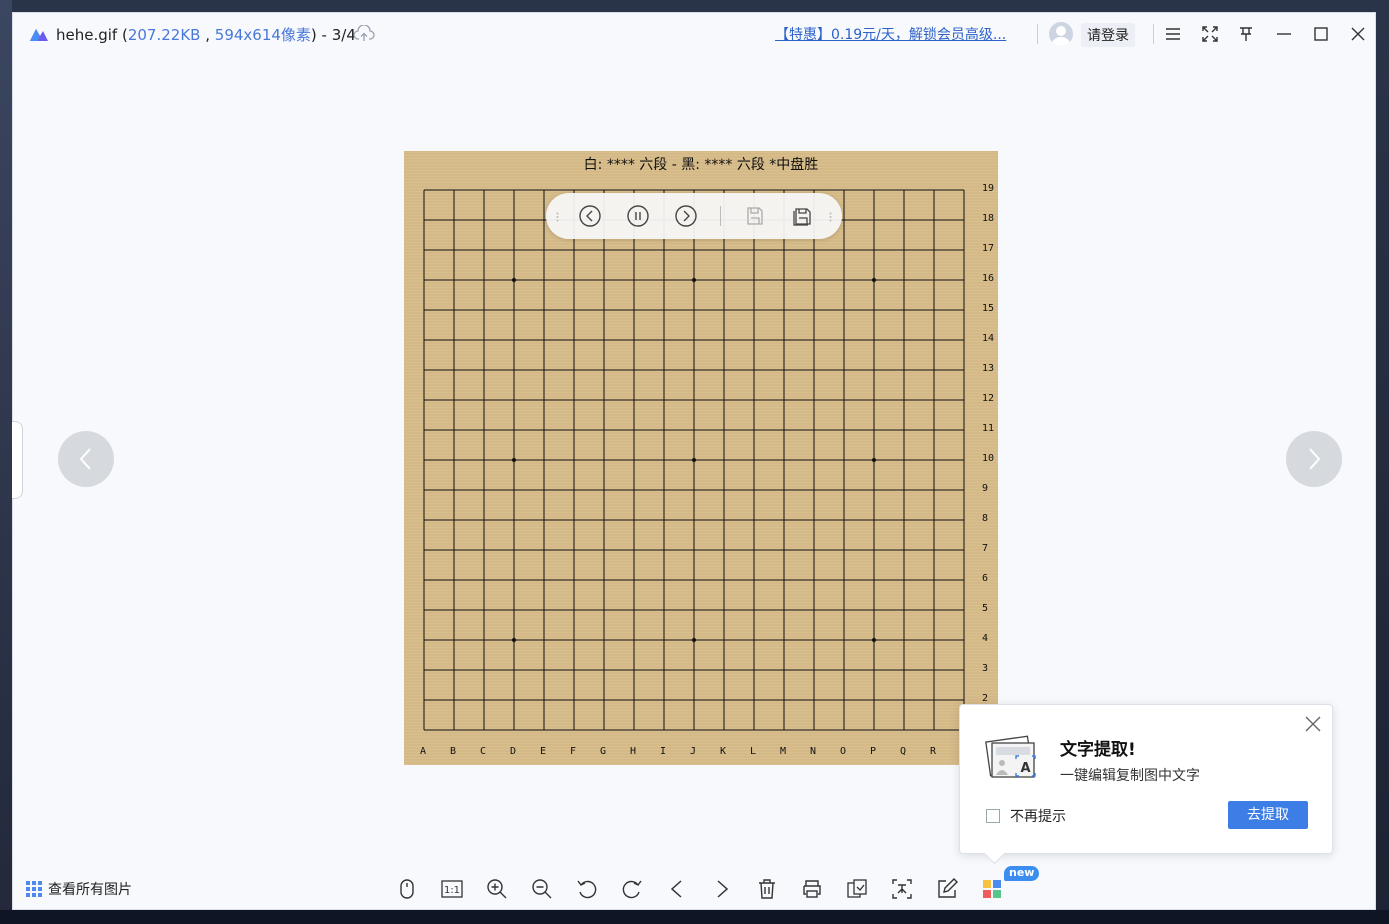 This screenshot has width=1389, height=924. Describe the element at coordinates (164, 35) in the screenshot. I see `file-size: 207.22KB` at that location.